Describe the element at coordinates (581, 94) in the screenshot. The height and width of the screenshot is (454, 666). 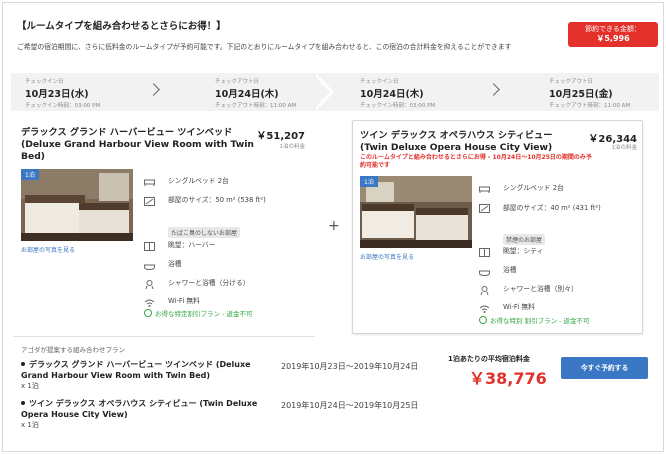
I see `checkout-date: 10月25日(金)` at that location.